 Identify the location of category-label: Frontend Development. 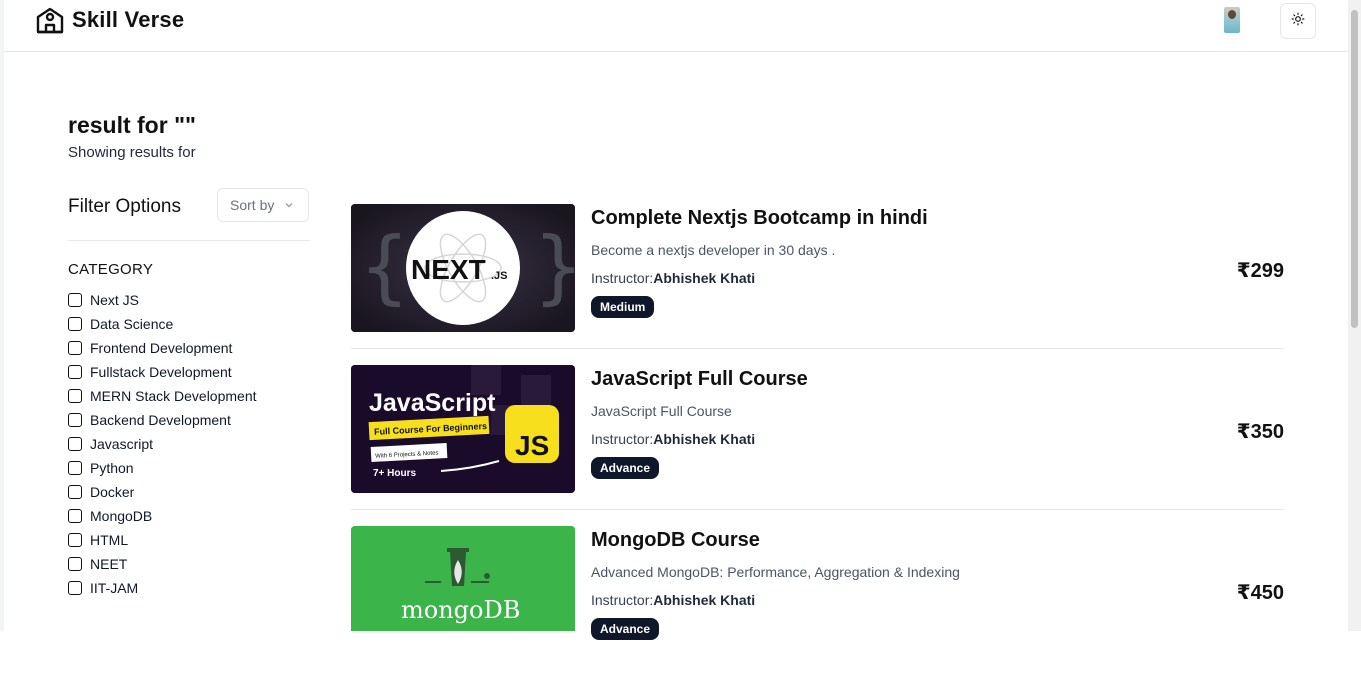
(161, 348).